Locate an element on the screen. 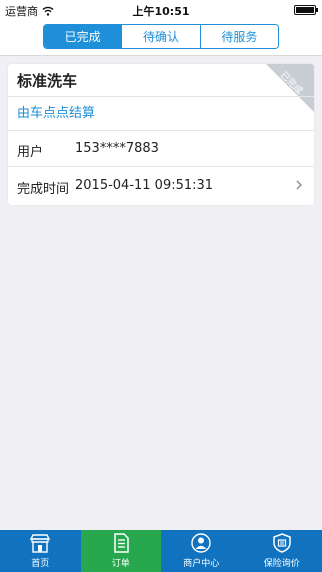 The image size is (322, 572). segment-completed: 已完成 is located at coordinates (83, 36).